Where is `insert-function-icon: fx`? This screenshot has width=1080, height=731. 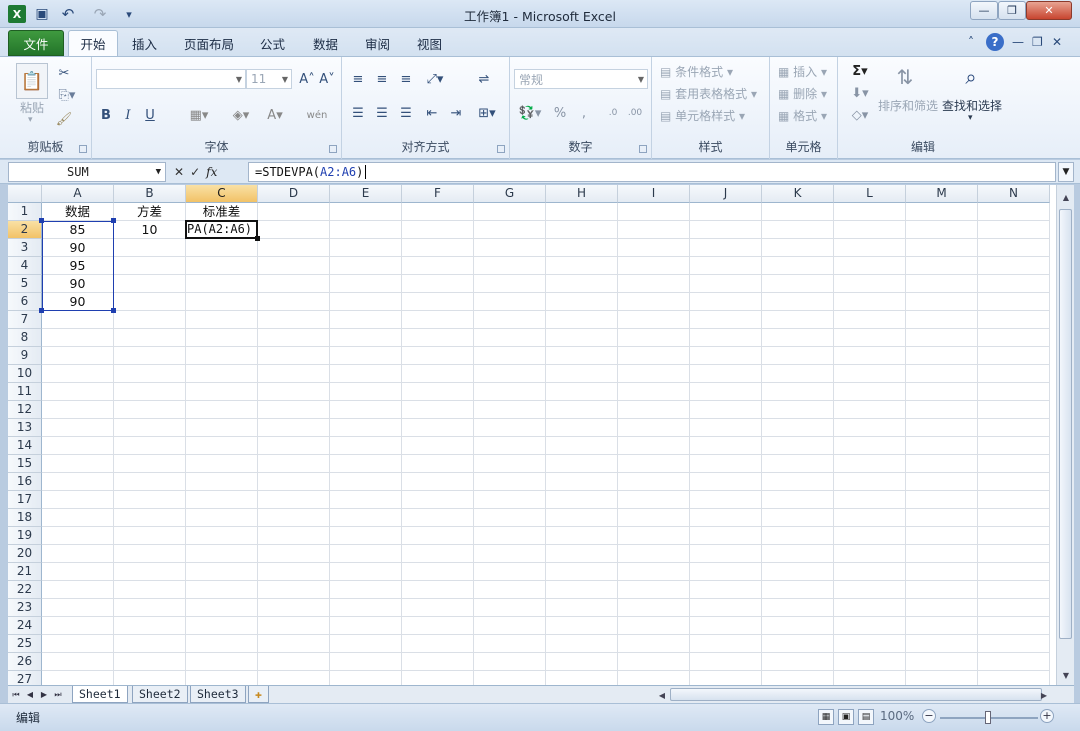
insert-function-icon: fx is located at coordinates (211, 172).